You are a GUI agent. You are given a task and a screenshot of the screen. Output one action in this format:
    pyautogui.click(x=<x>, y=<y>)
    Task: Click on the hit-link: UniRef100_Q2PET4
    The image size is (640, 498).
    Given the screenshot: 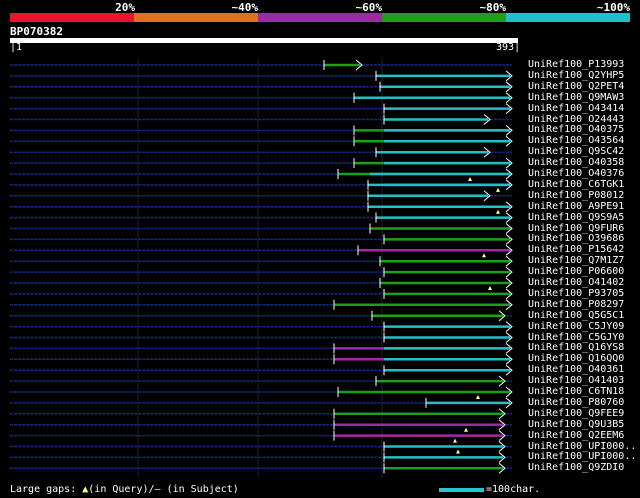 What is the action you would take?
    pyautogui.click(x=576, y=86)
    